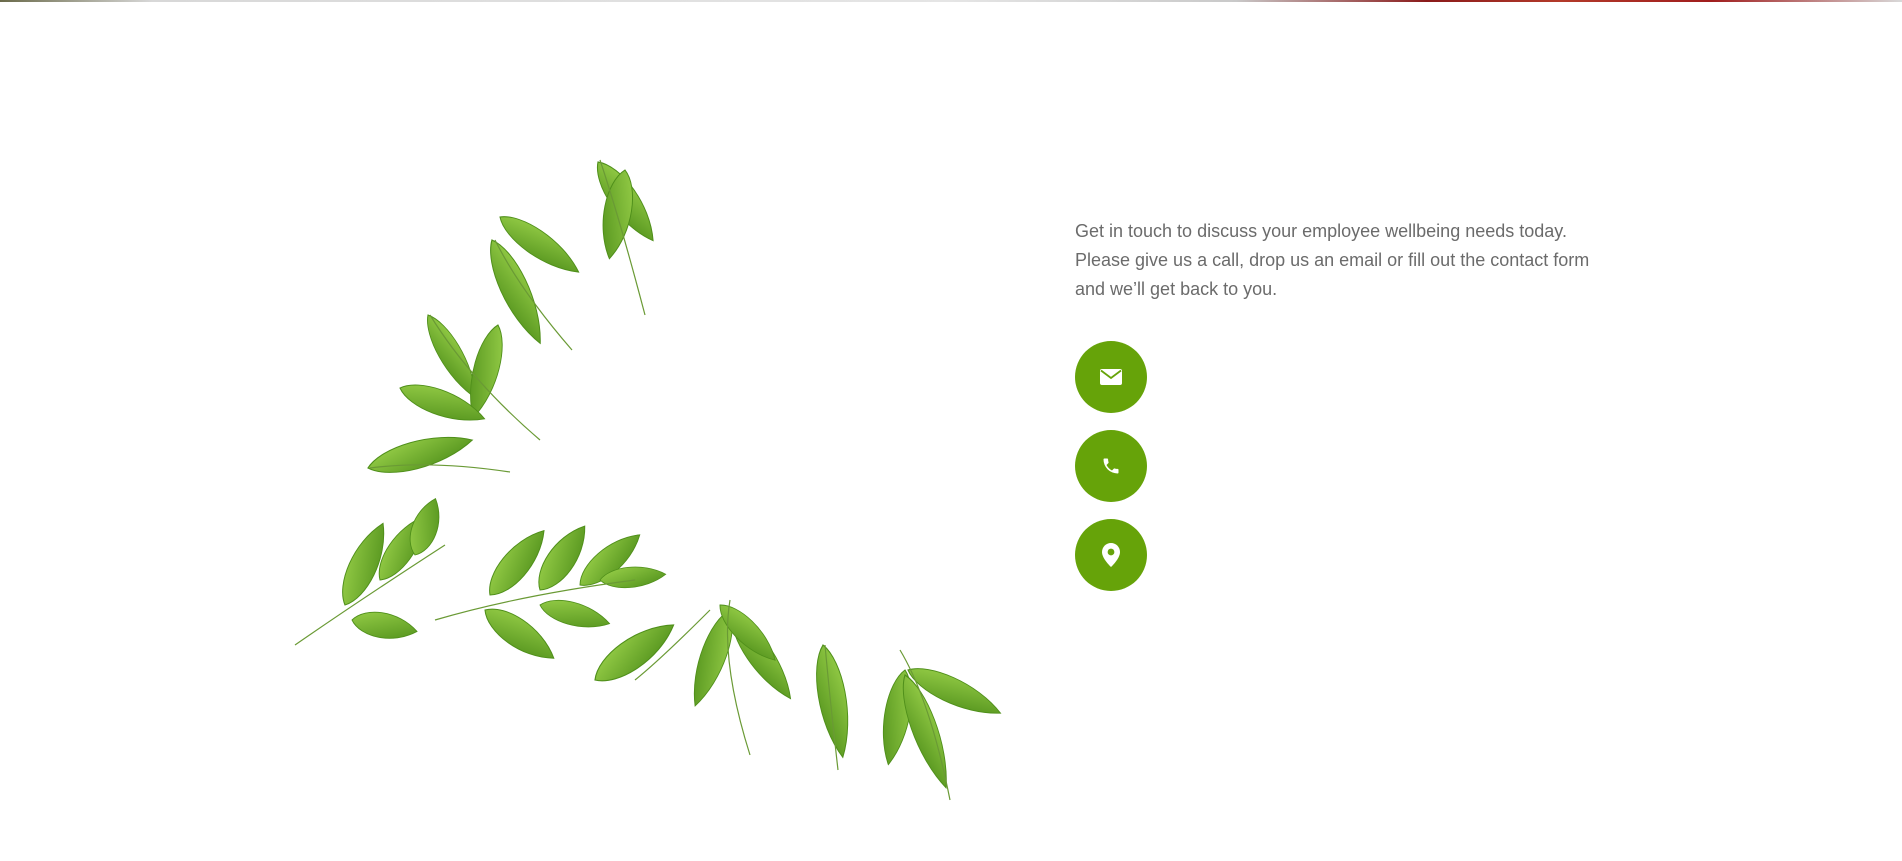  I want to click on contact-button-list, so click(1335, 466).